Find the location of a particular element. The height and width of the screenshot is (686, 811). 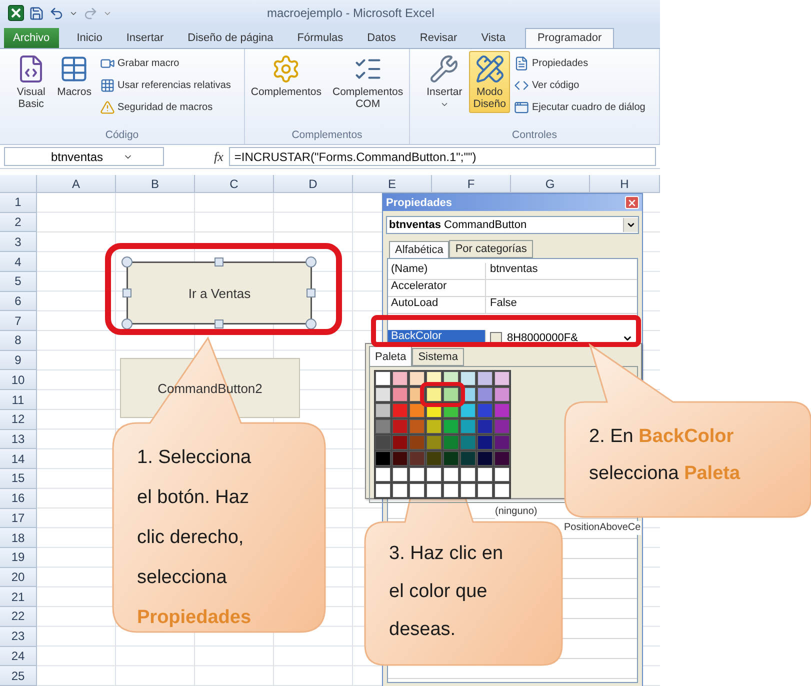

ribbon-button: Grabar macro is located at coordinates (165, 63).